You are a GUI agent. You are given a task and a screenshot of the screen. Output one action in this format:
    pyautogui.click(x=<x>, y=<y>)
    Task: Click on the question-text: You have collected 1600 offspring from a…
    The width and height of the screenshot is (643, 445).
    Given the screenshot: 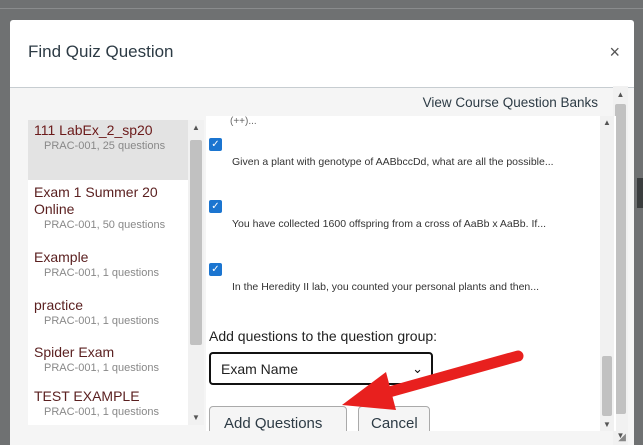 What is the action you would take?
    pyautogui.click(x=389, y=224)
    